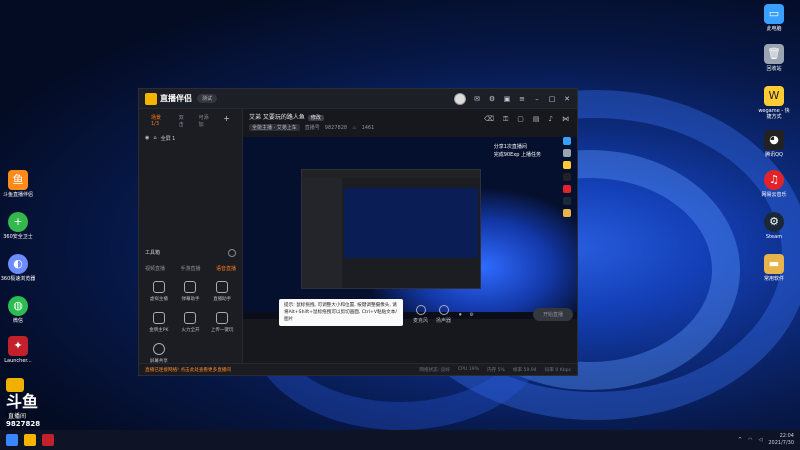  What do you see at coordinates (460, 315) in the screenshot?
I see `record-icon: ⏺` at bounding box center [460, 315].